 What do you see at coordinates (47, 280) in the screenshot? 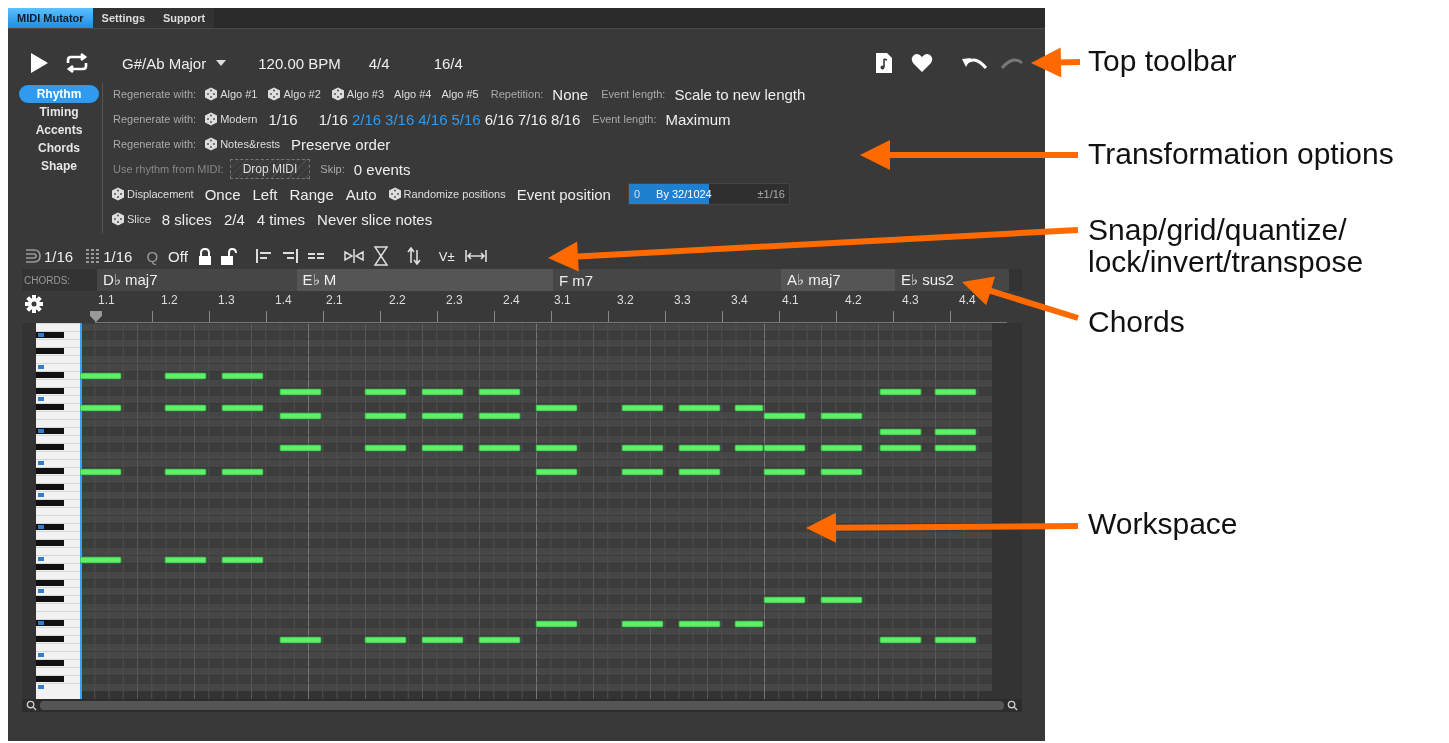
I see `chords-label: CHORDS:` at bounding box center [47, 280].